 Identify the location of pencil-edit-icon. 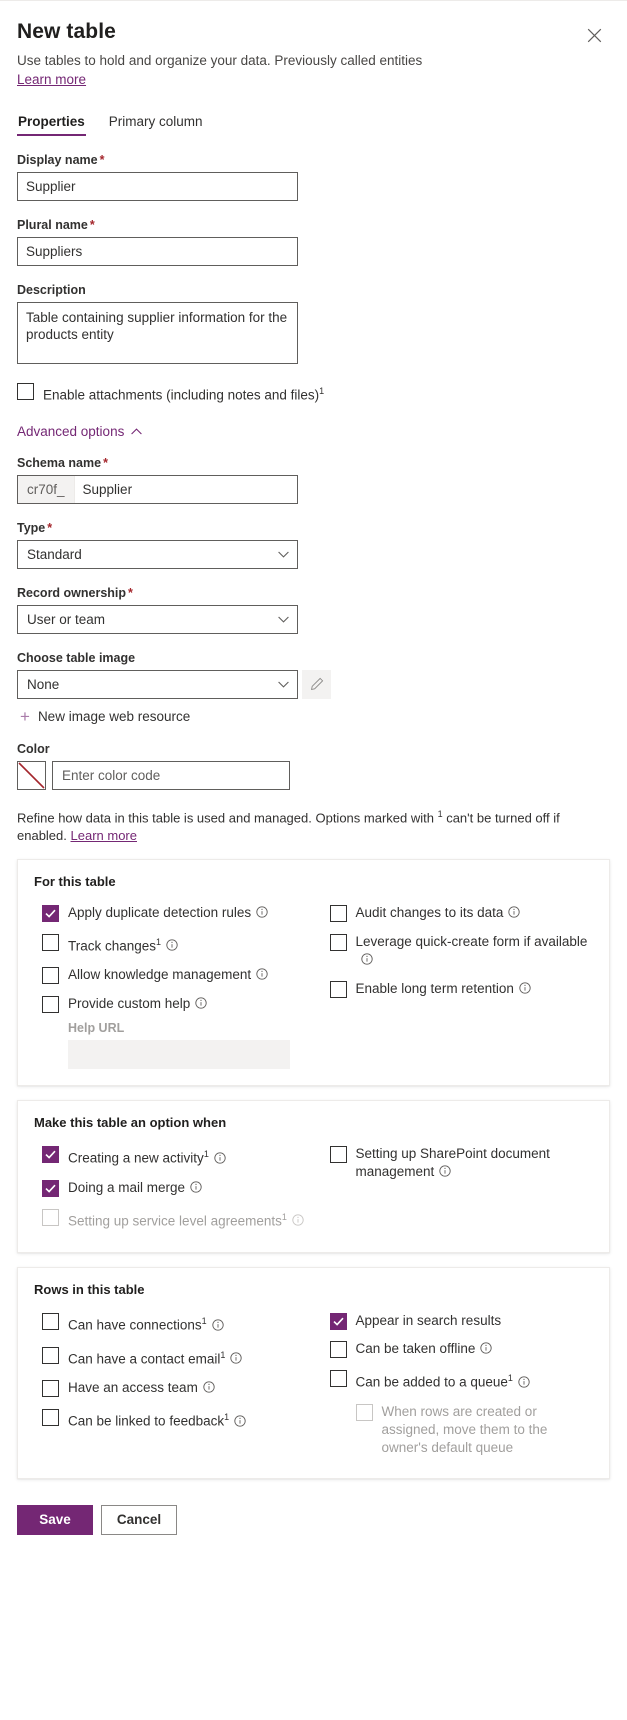
(316, 684).